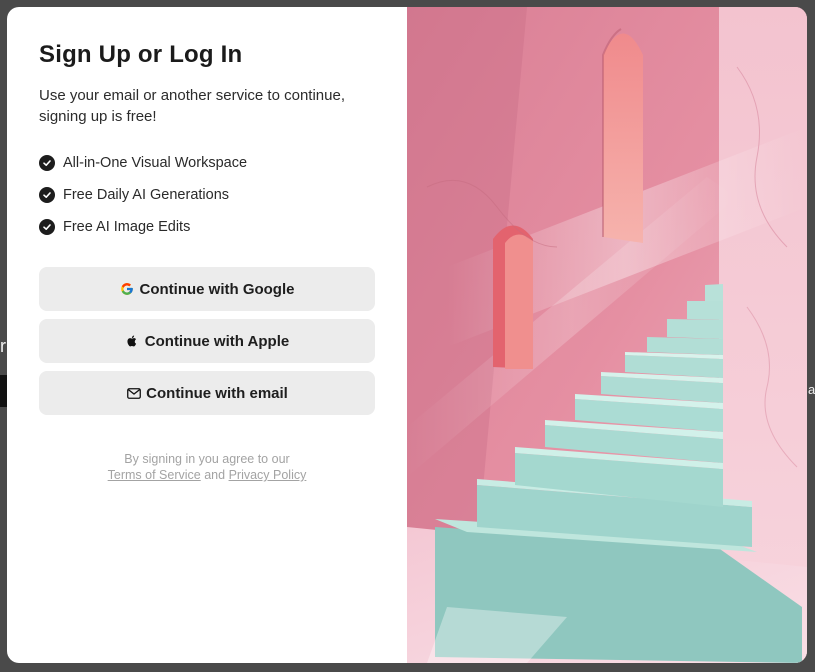  What do you see at coordinates (154, 475) in the screenshot?
I see `terms-of-service-link: Terms of Service` at bounding box center [154, 475].